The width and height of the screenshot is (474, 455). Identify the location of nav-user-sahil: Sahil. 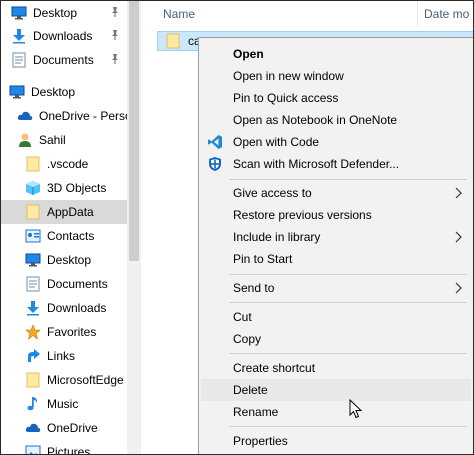
(64, 140).